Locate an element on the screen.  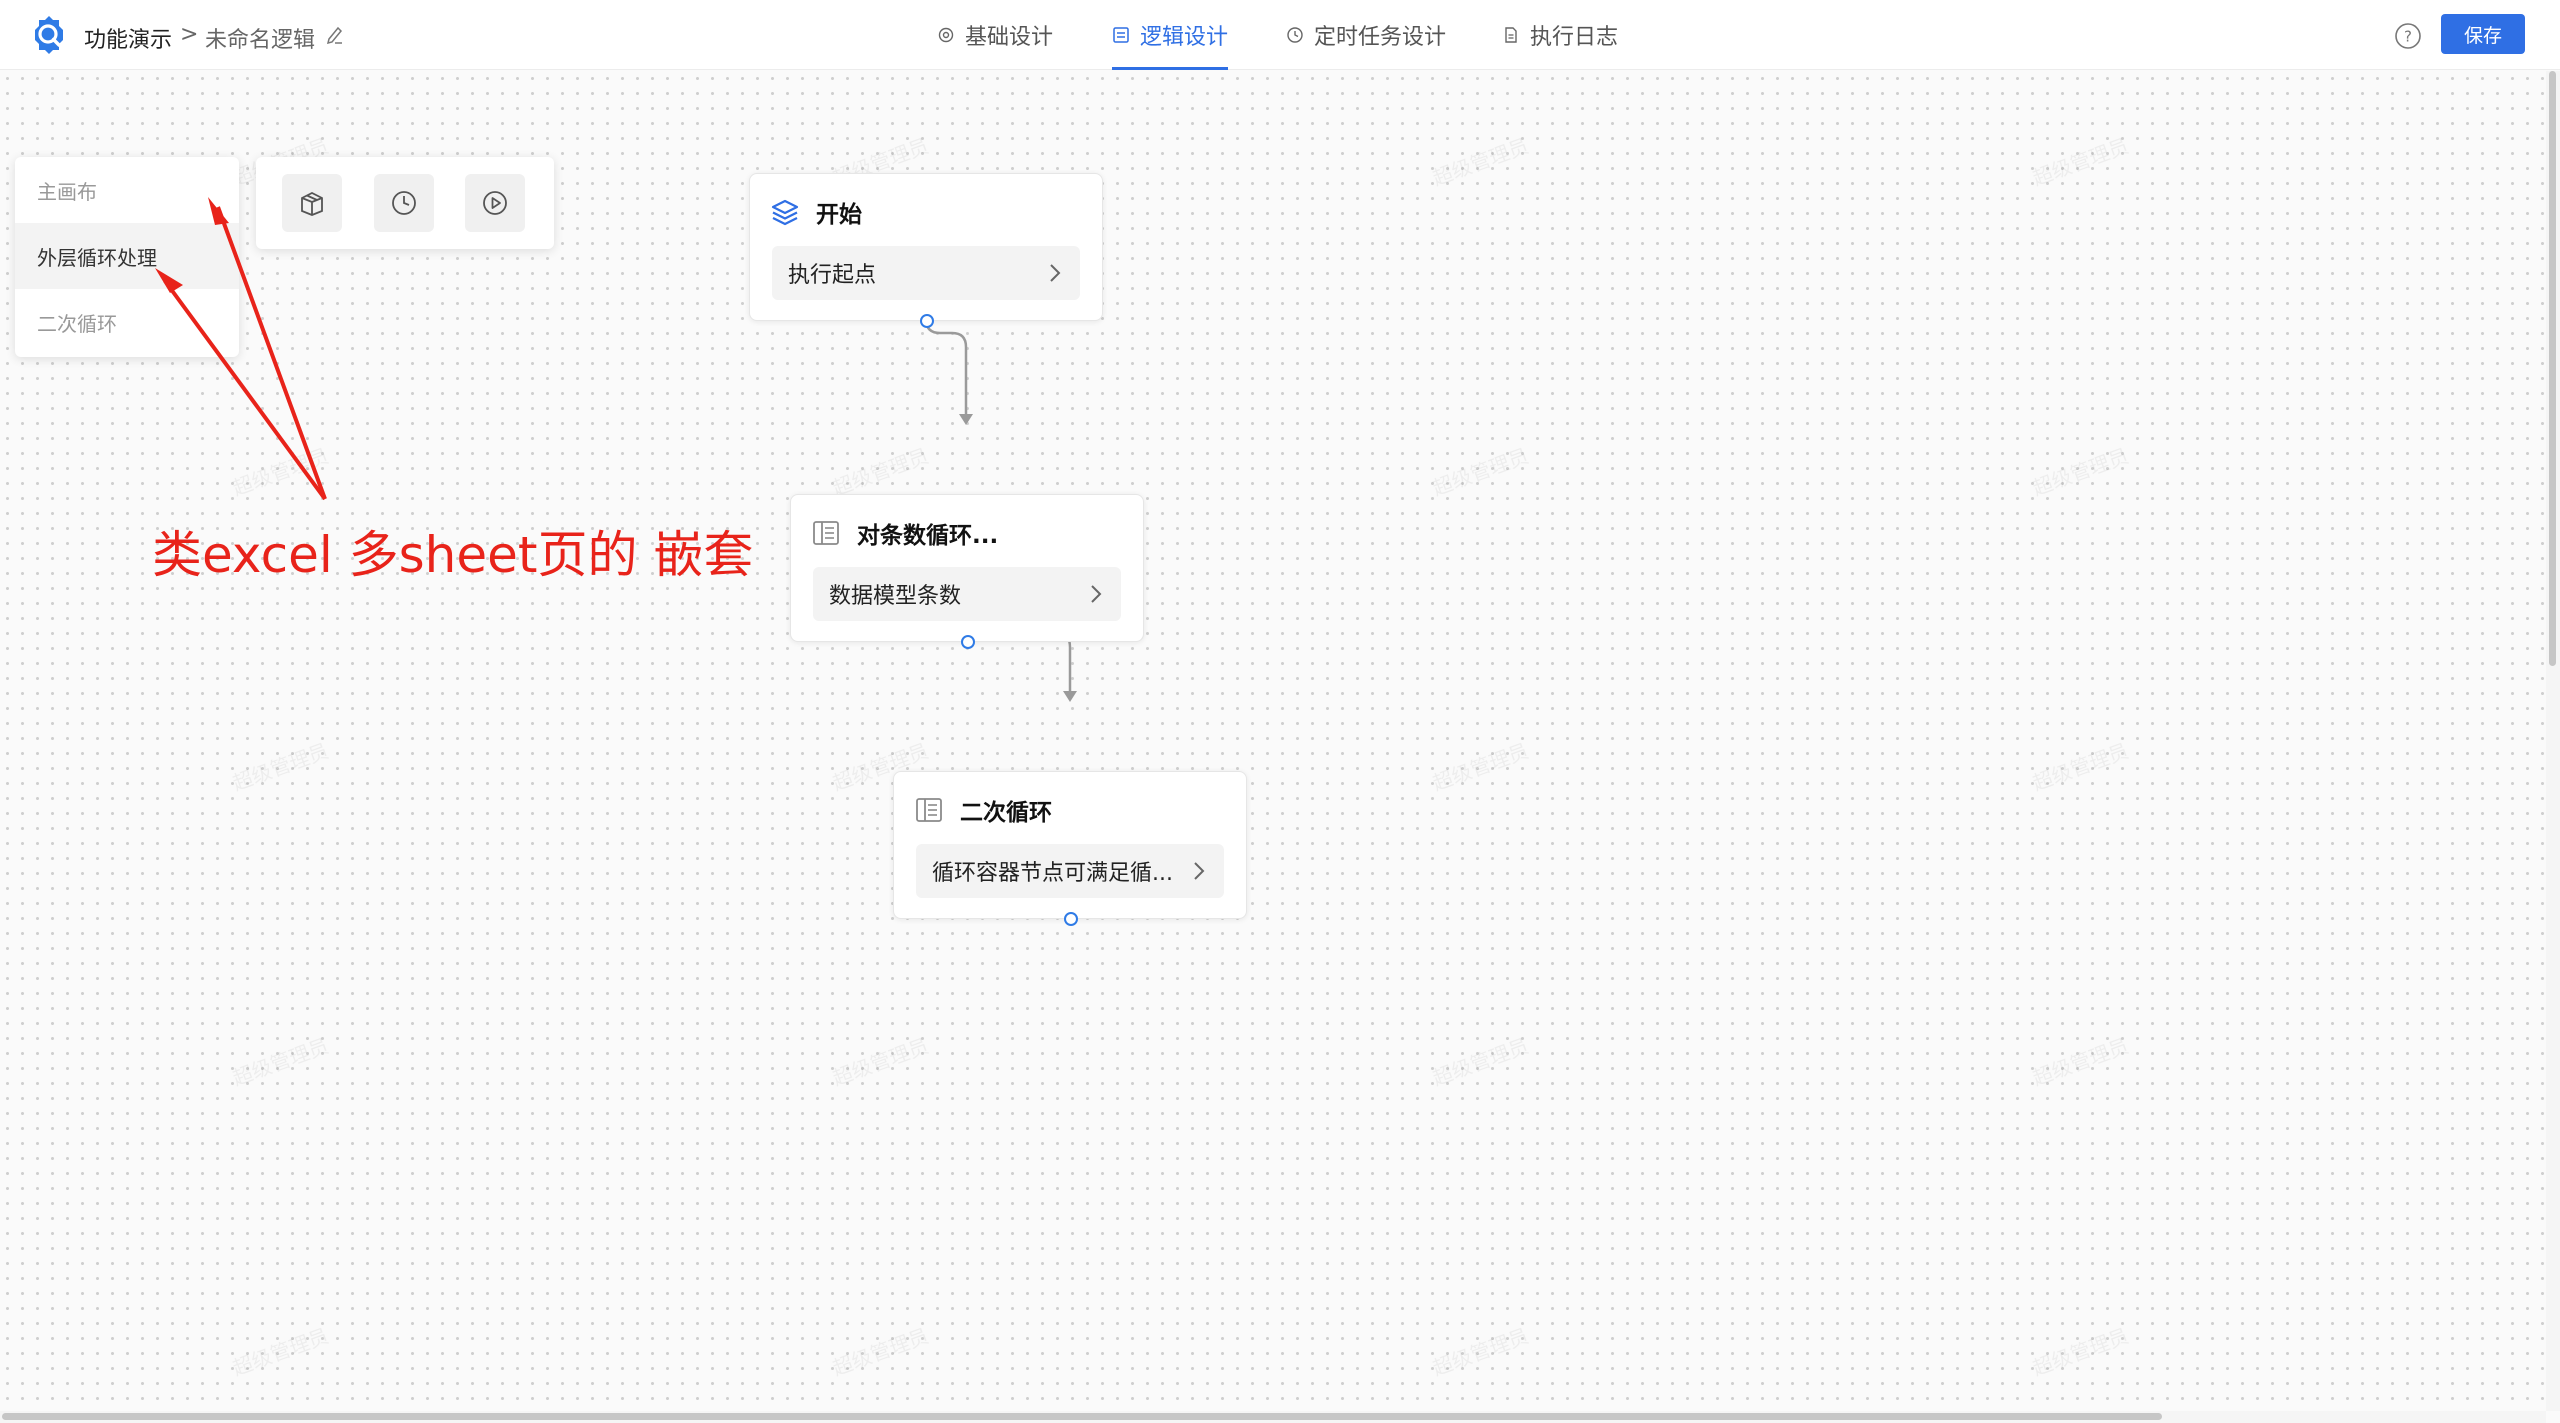
package-tool-button is located at coordinates (312, 203).